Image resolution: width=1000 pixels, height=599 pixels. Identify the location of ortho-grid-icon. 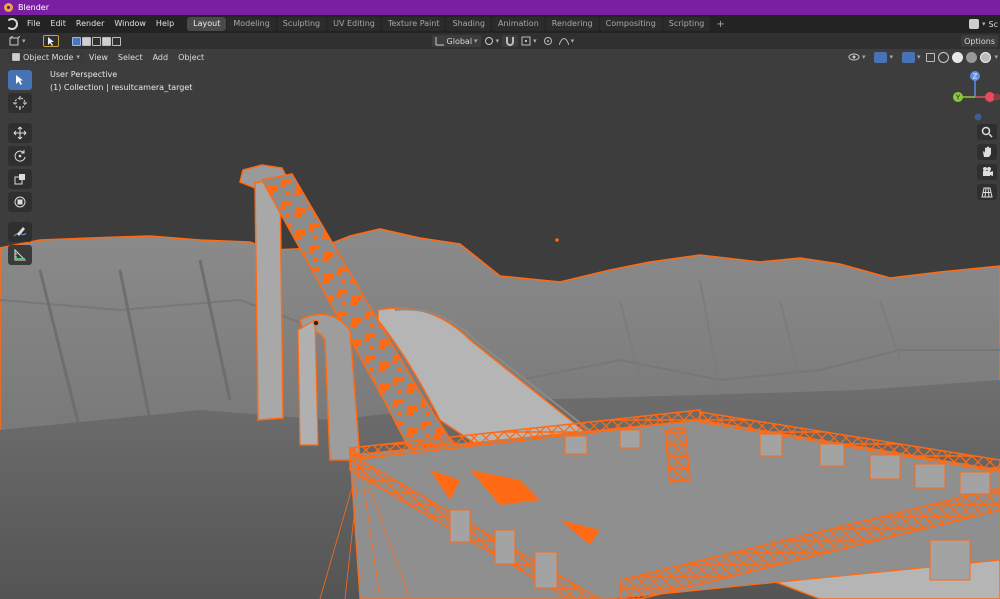
(987, 192).